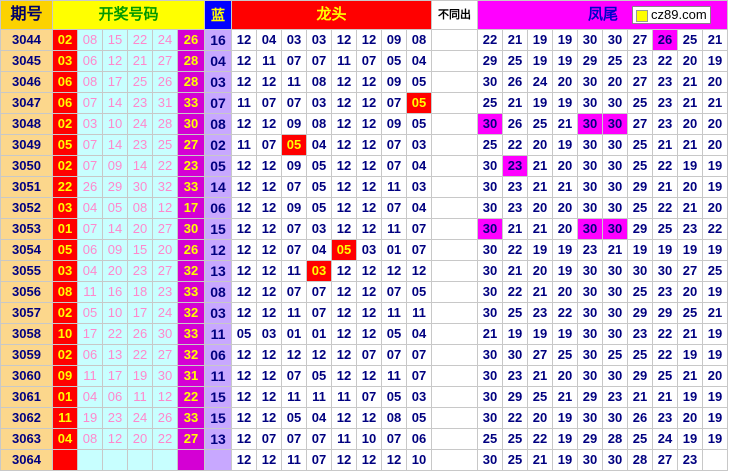 Image resolution: width=732 pixels, height=471 pixels. What do you see at coordinates (115, 40) in the screenshot?
I see `red-ball-cell: 15` at bounding box center [115, 40].